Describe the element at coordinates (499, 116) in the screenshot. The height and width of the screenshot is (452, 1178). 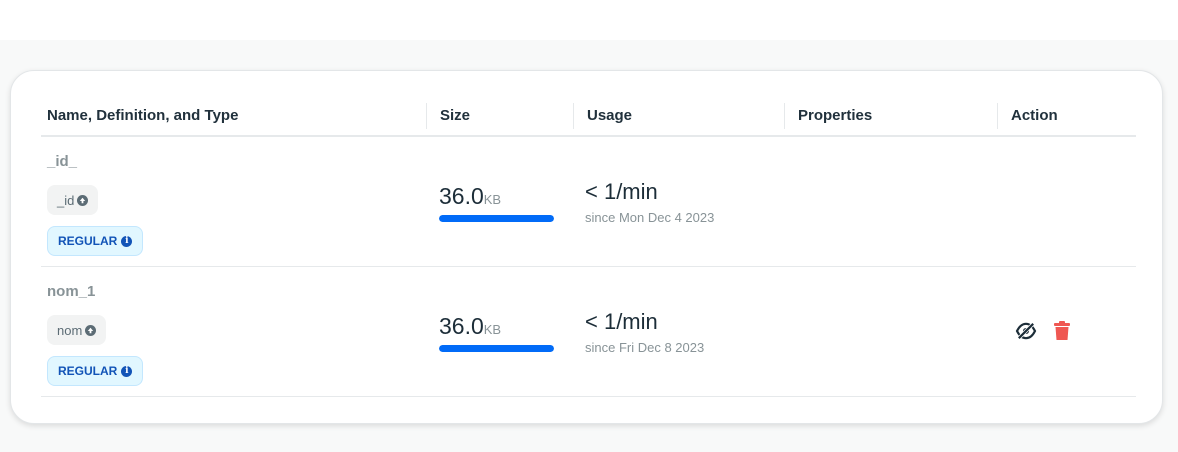
I see `header-size: Size` at that location.